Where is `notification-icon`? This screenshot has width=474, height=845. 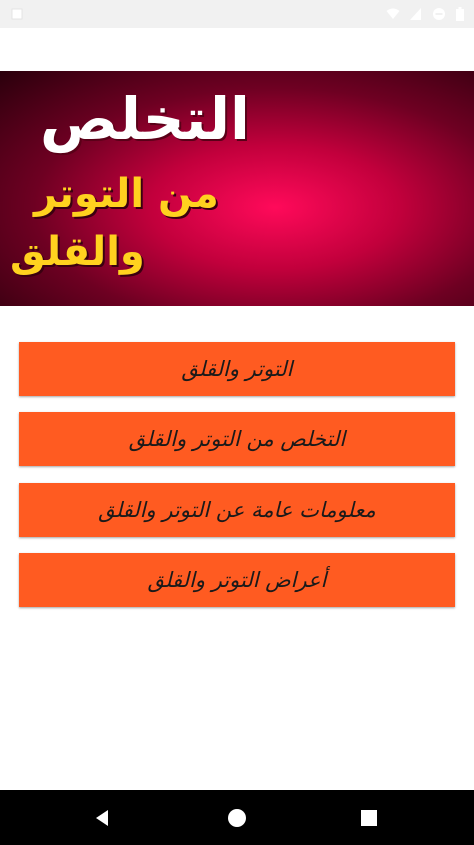 notification-icon is located at coordinates (17, 14).